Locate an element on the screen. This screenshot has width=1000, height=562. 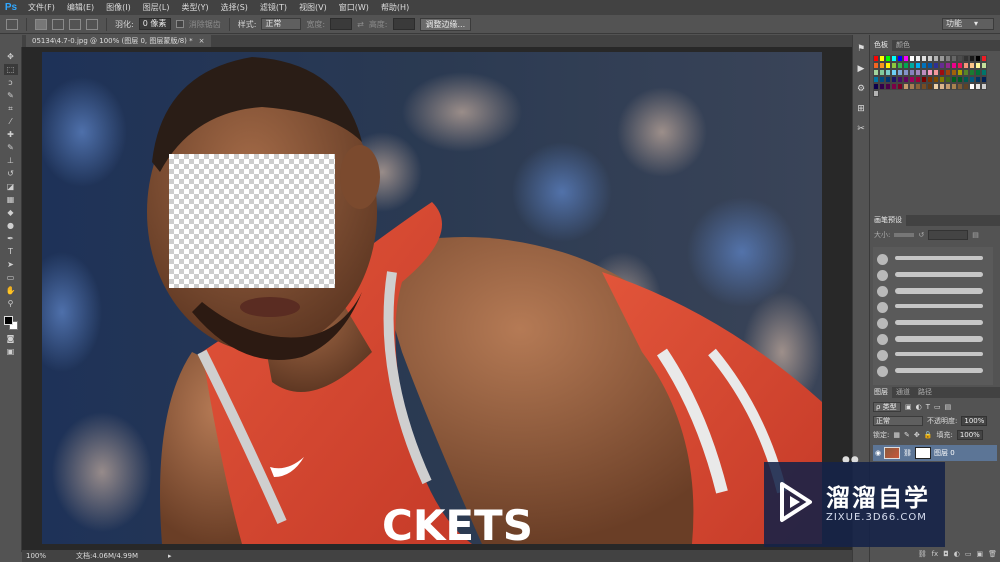
reset-icon: ↺ is located at coordinates (921, 235).